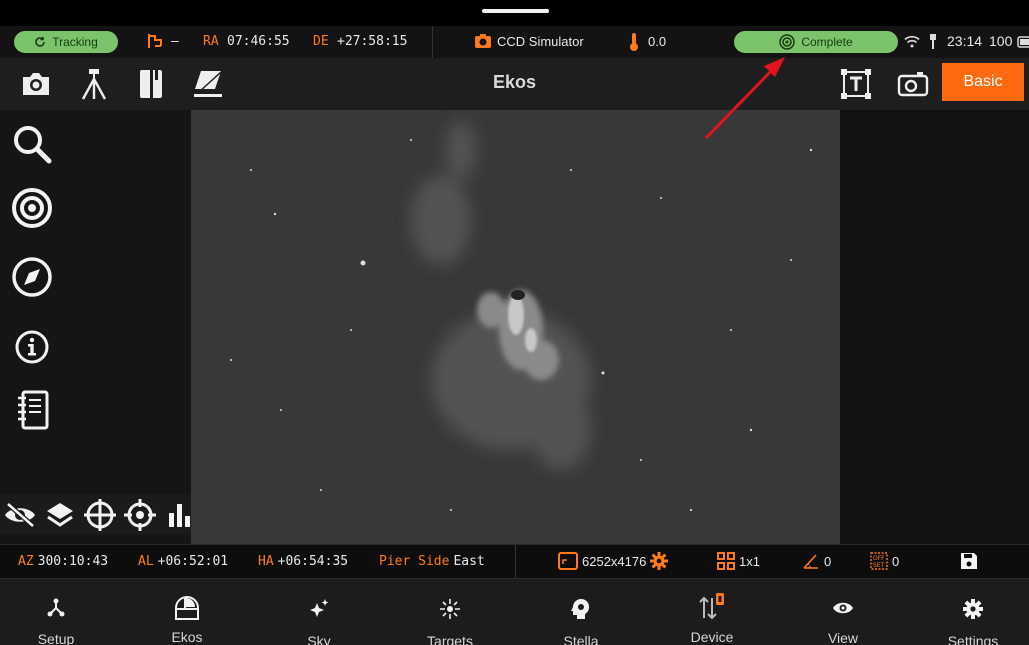 This screenshot has width=1029, height=645. I want to click on snapshot-icon, so click(913, 84).